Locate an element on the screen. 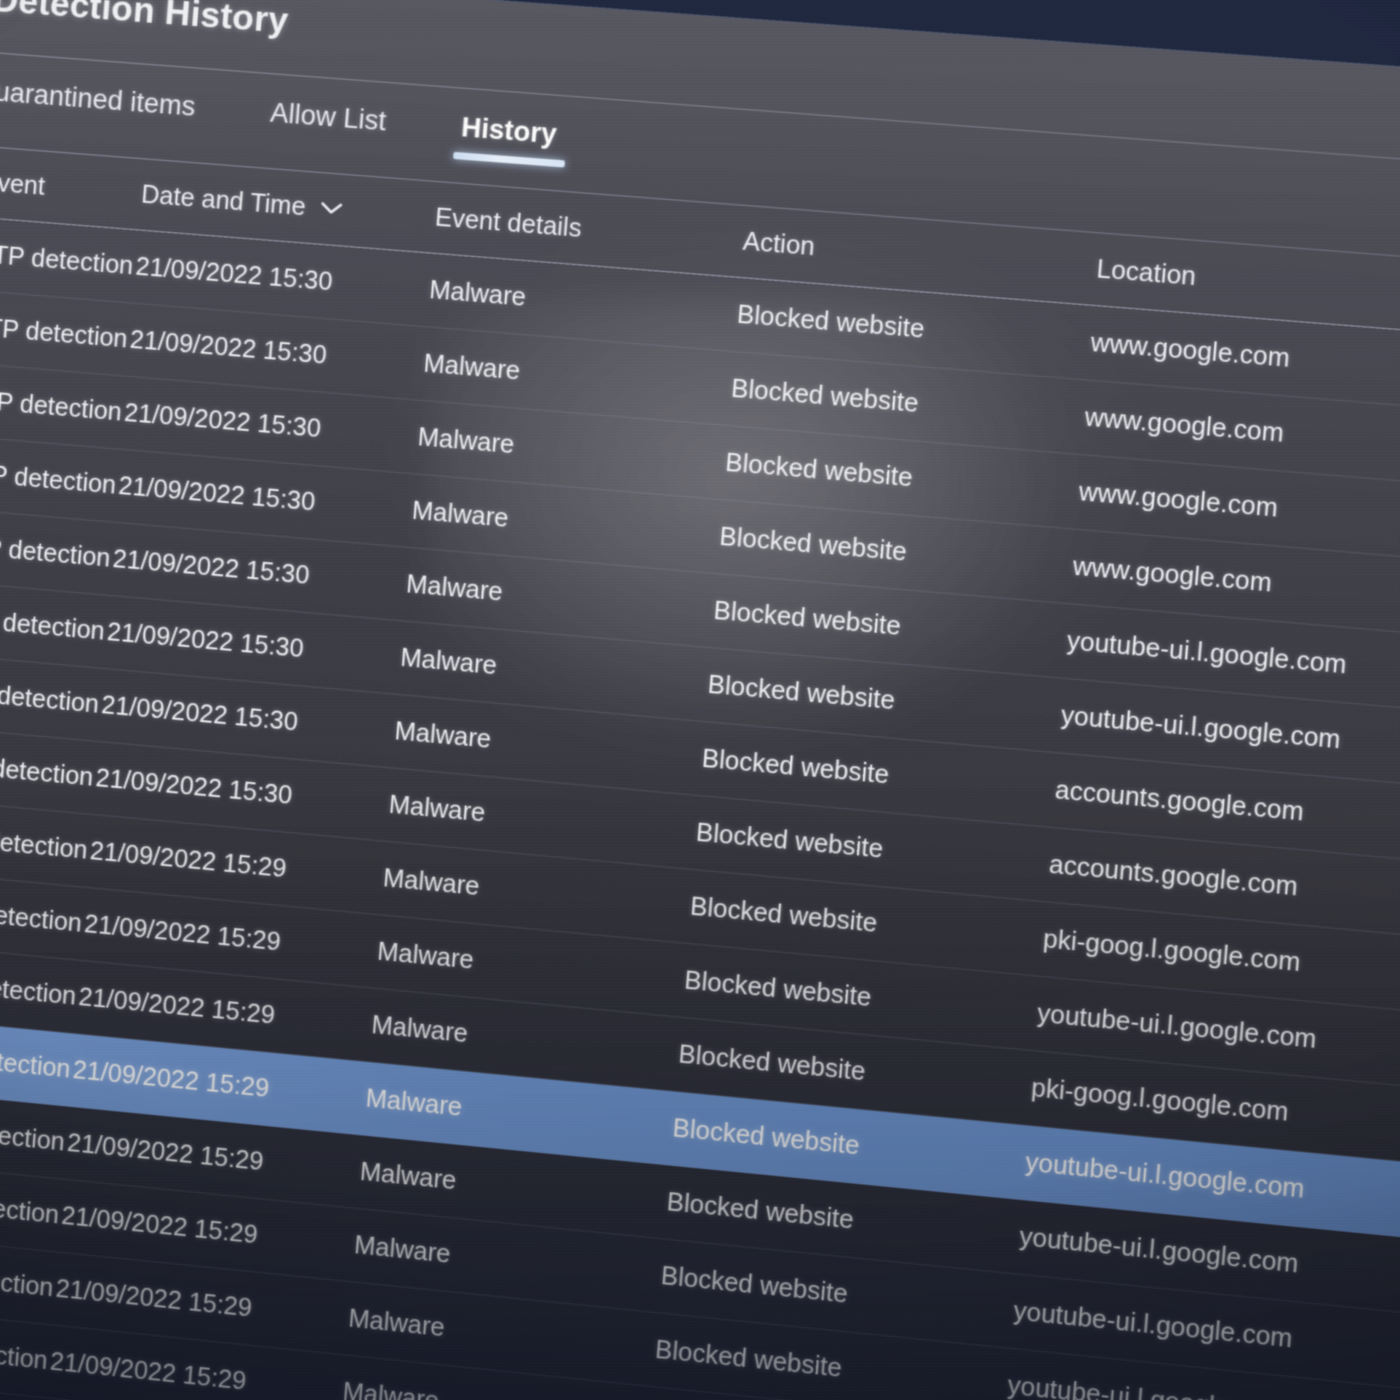 This screenshot has width=1400, height=1400. cell-location: www.google.com is located at coordinates (1190, 350).